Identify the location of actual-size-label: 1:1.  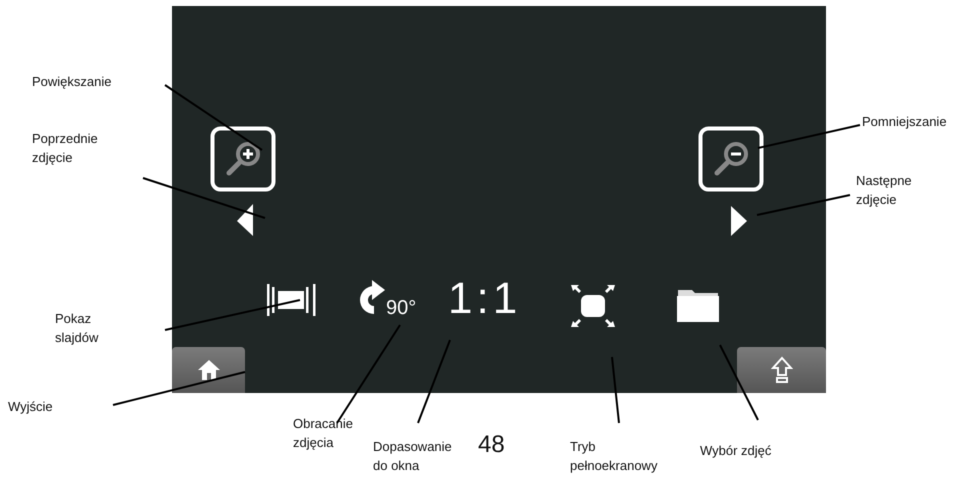
(485, 299).